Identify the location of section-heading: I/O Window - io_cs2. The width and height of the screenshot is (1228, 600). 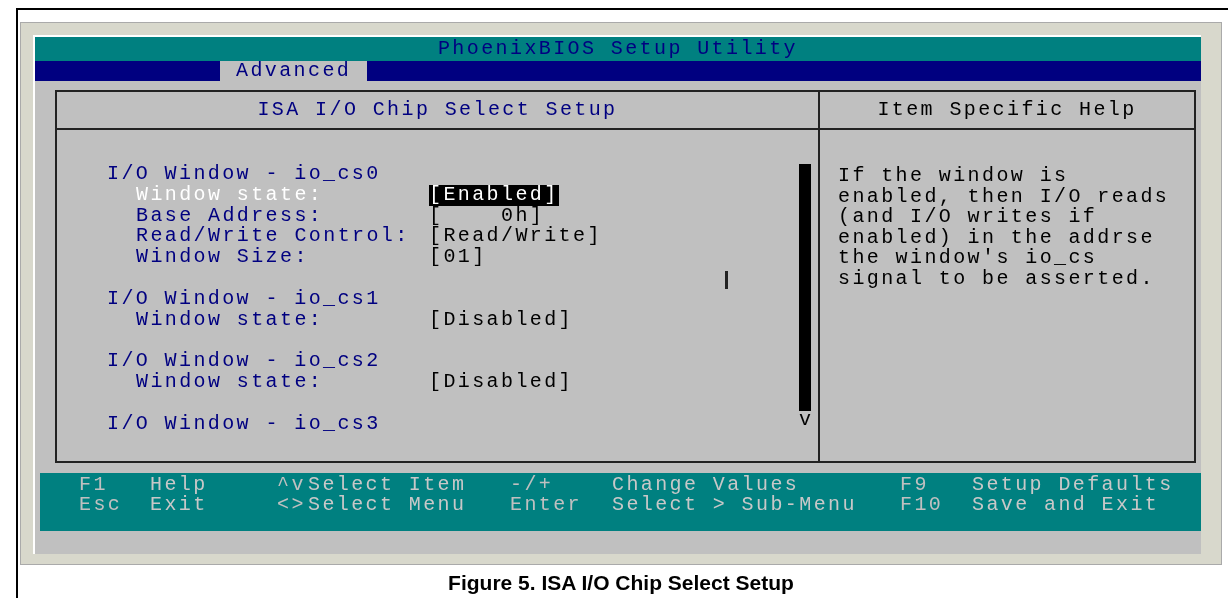
(244, 361).